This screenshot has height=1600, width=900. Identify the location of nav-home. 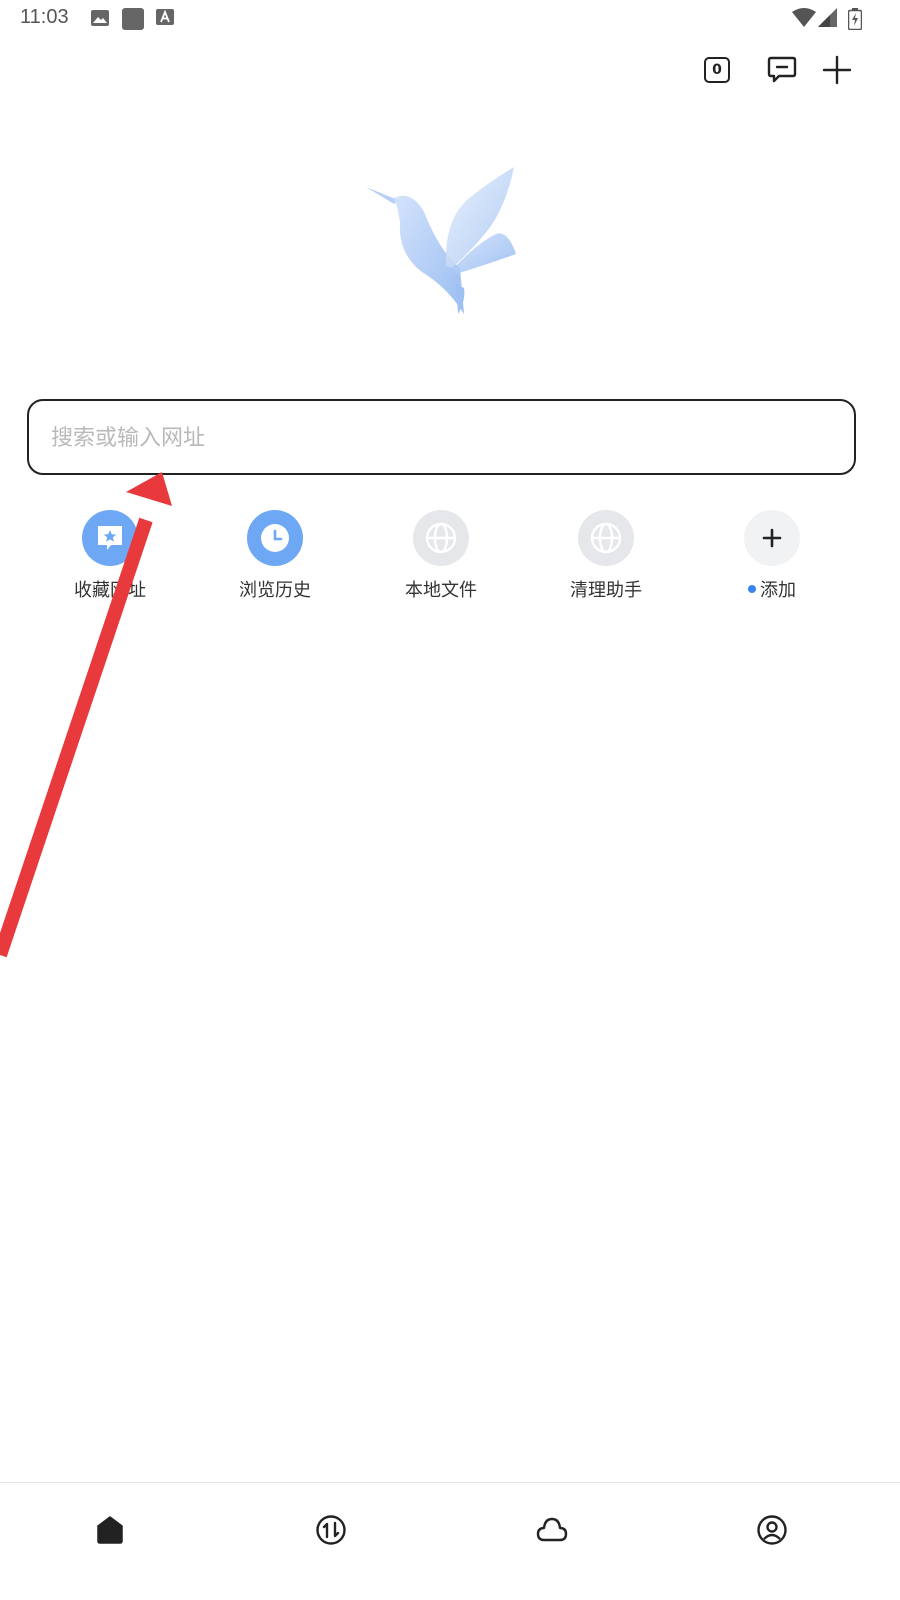
(110, 1530).